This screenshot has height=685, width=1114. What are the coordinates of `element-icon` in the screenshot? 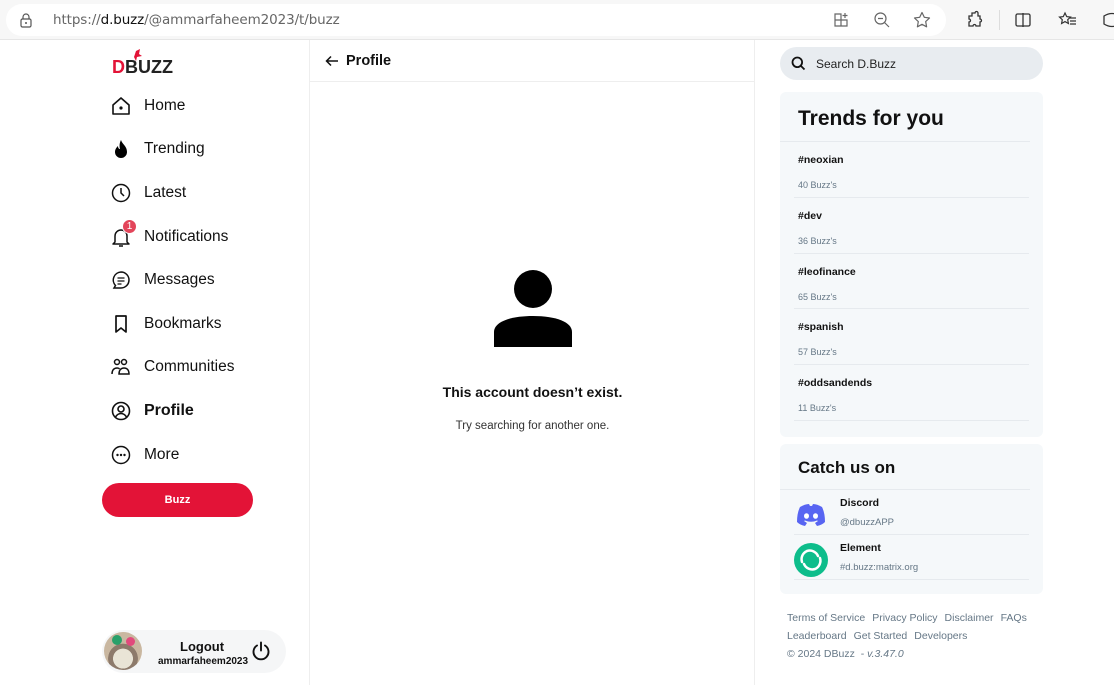 It's located at (811, 560).